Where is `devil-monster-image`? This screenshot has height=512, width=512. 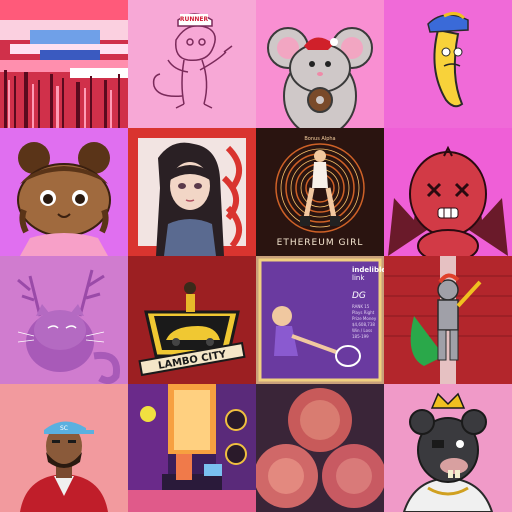 devil-monster-image is located at coordinates (448, 192).